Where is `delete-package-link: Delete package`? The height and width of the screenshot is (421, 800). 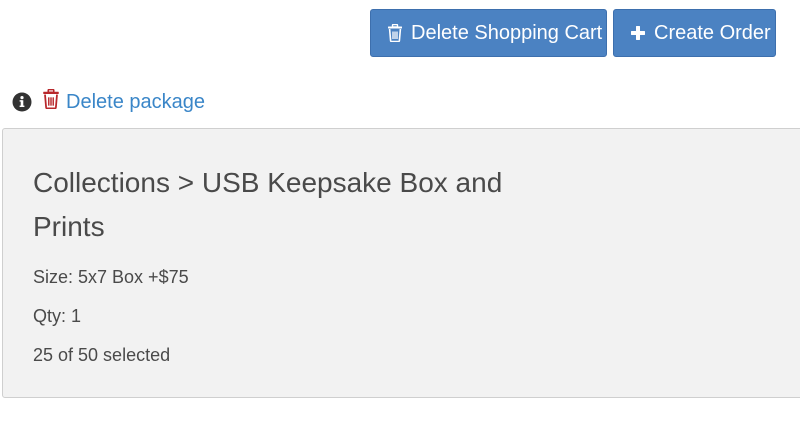 delete-package-link: Delete package is located at coordinates (123, 101).